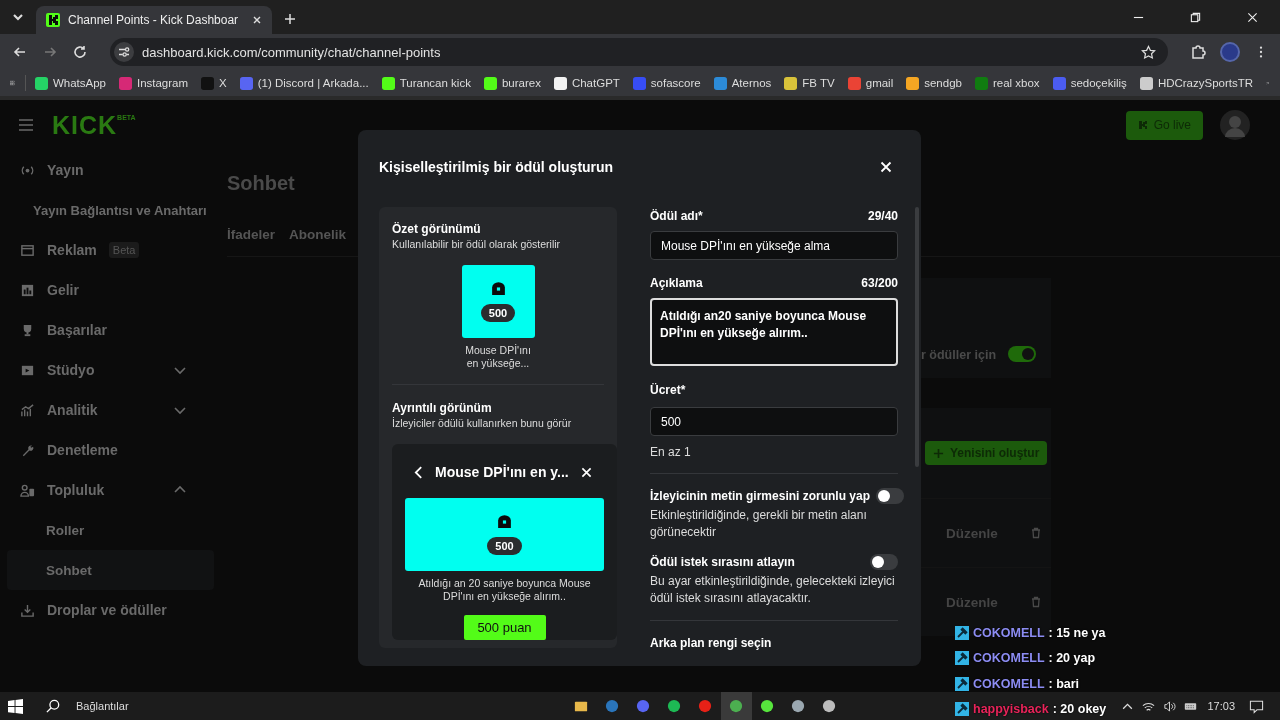  What do you see at coordinates (504, 590) in the screenshot?
I see `reward-description: Atıldığı an 20 saniye boyunca Mouse DPİ'ını en yükseğe alırım..` at bounding box center [504, 590].